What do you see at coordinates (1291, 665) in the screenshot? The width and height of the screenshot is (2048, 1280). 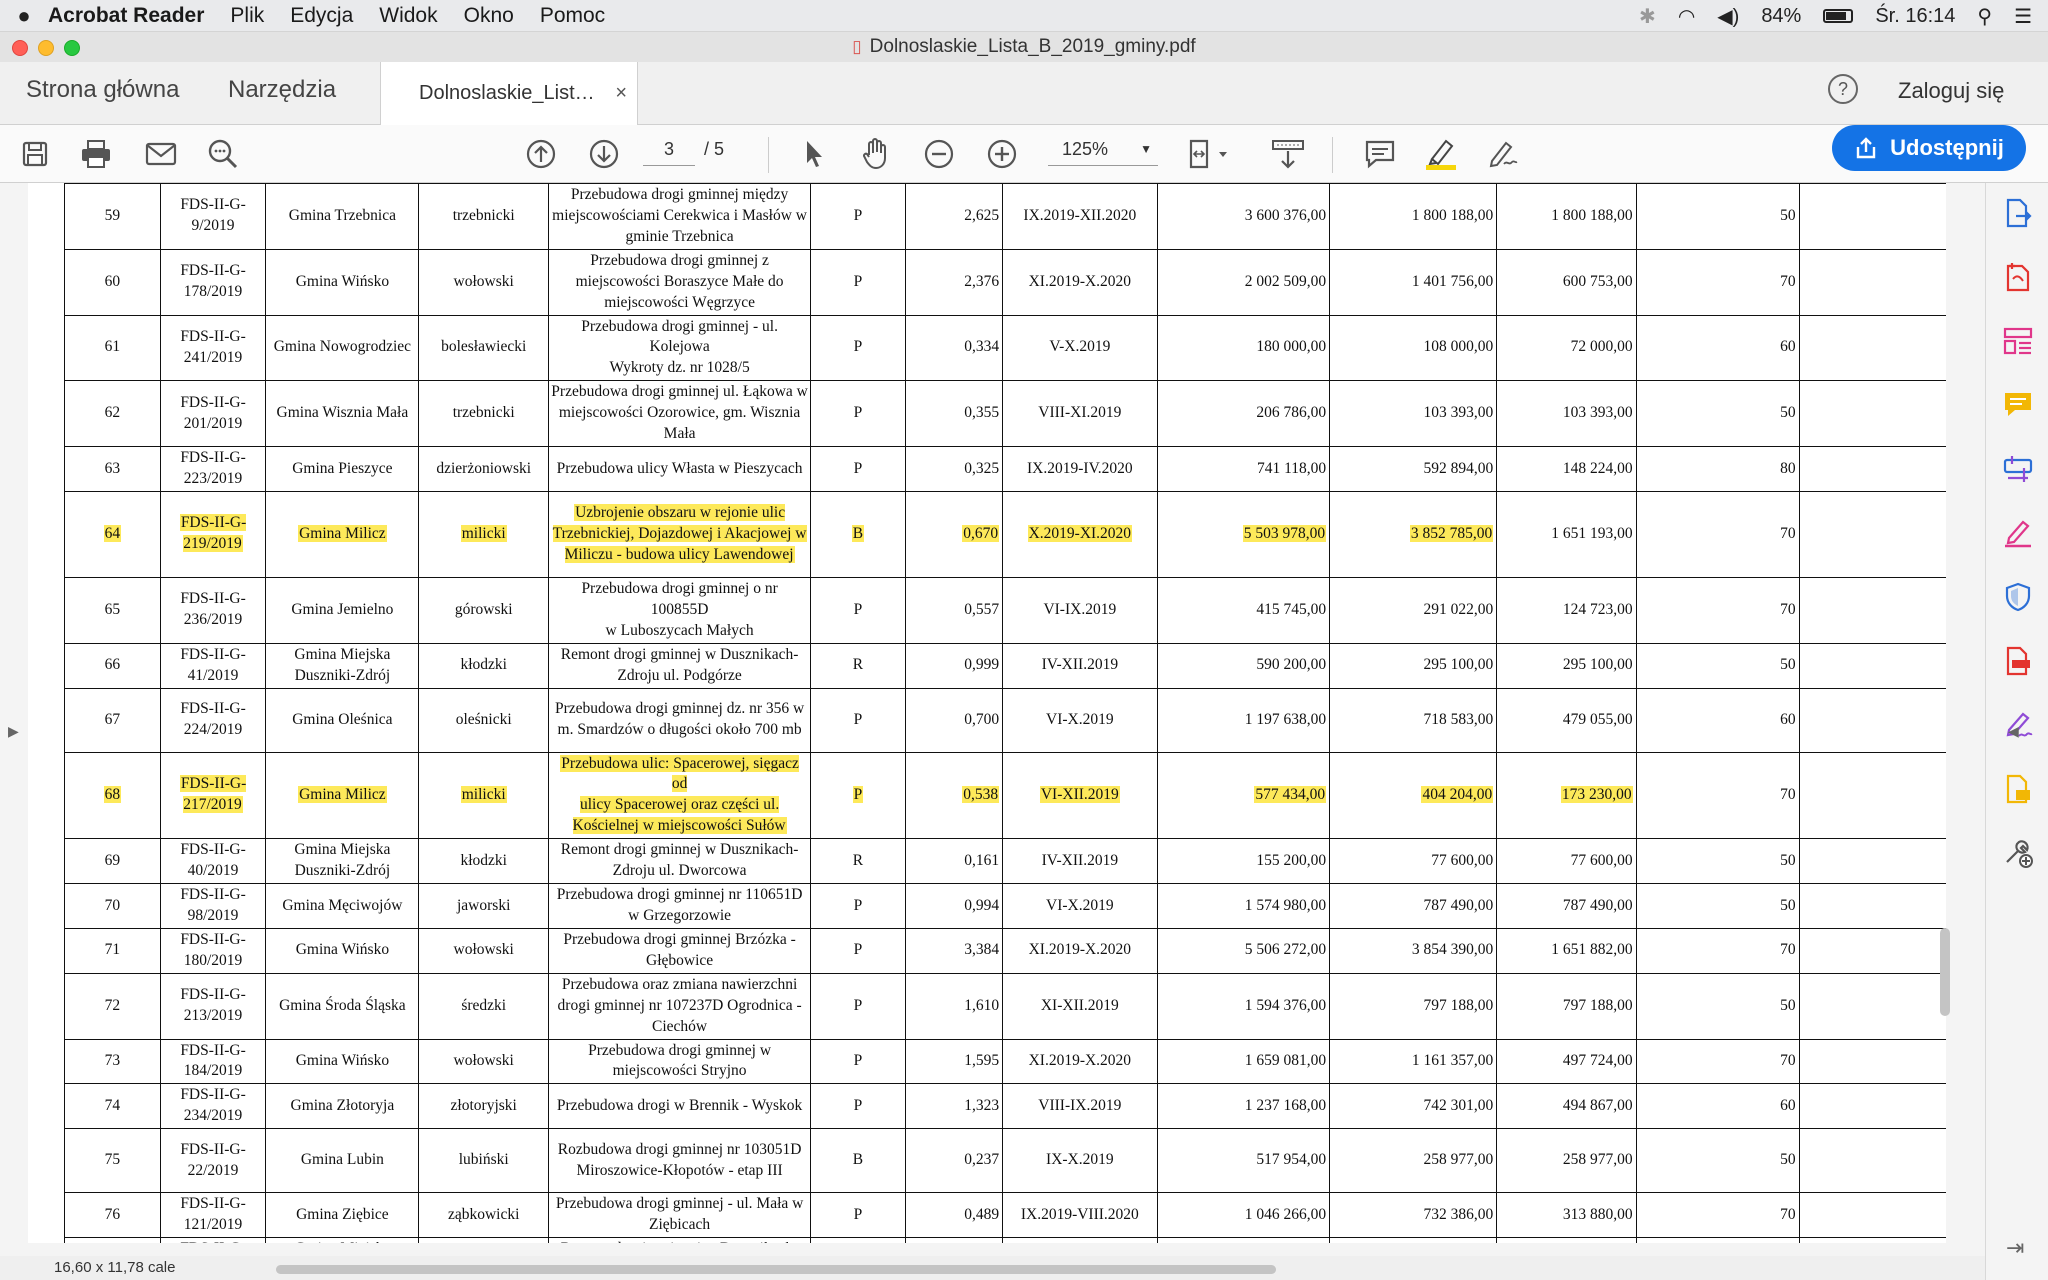 I see `cell-total-cost-text: 590 200,00` at bounding box center [1291, 665].